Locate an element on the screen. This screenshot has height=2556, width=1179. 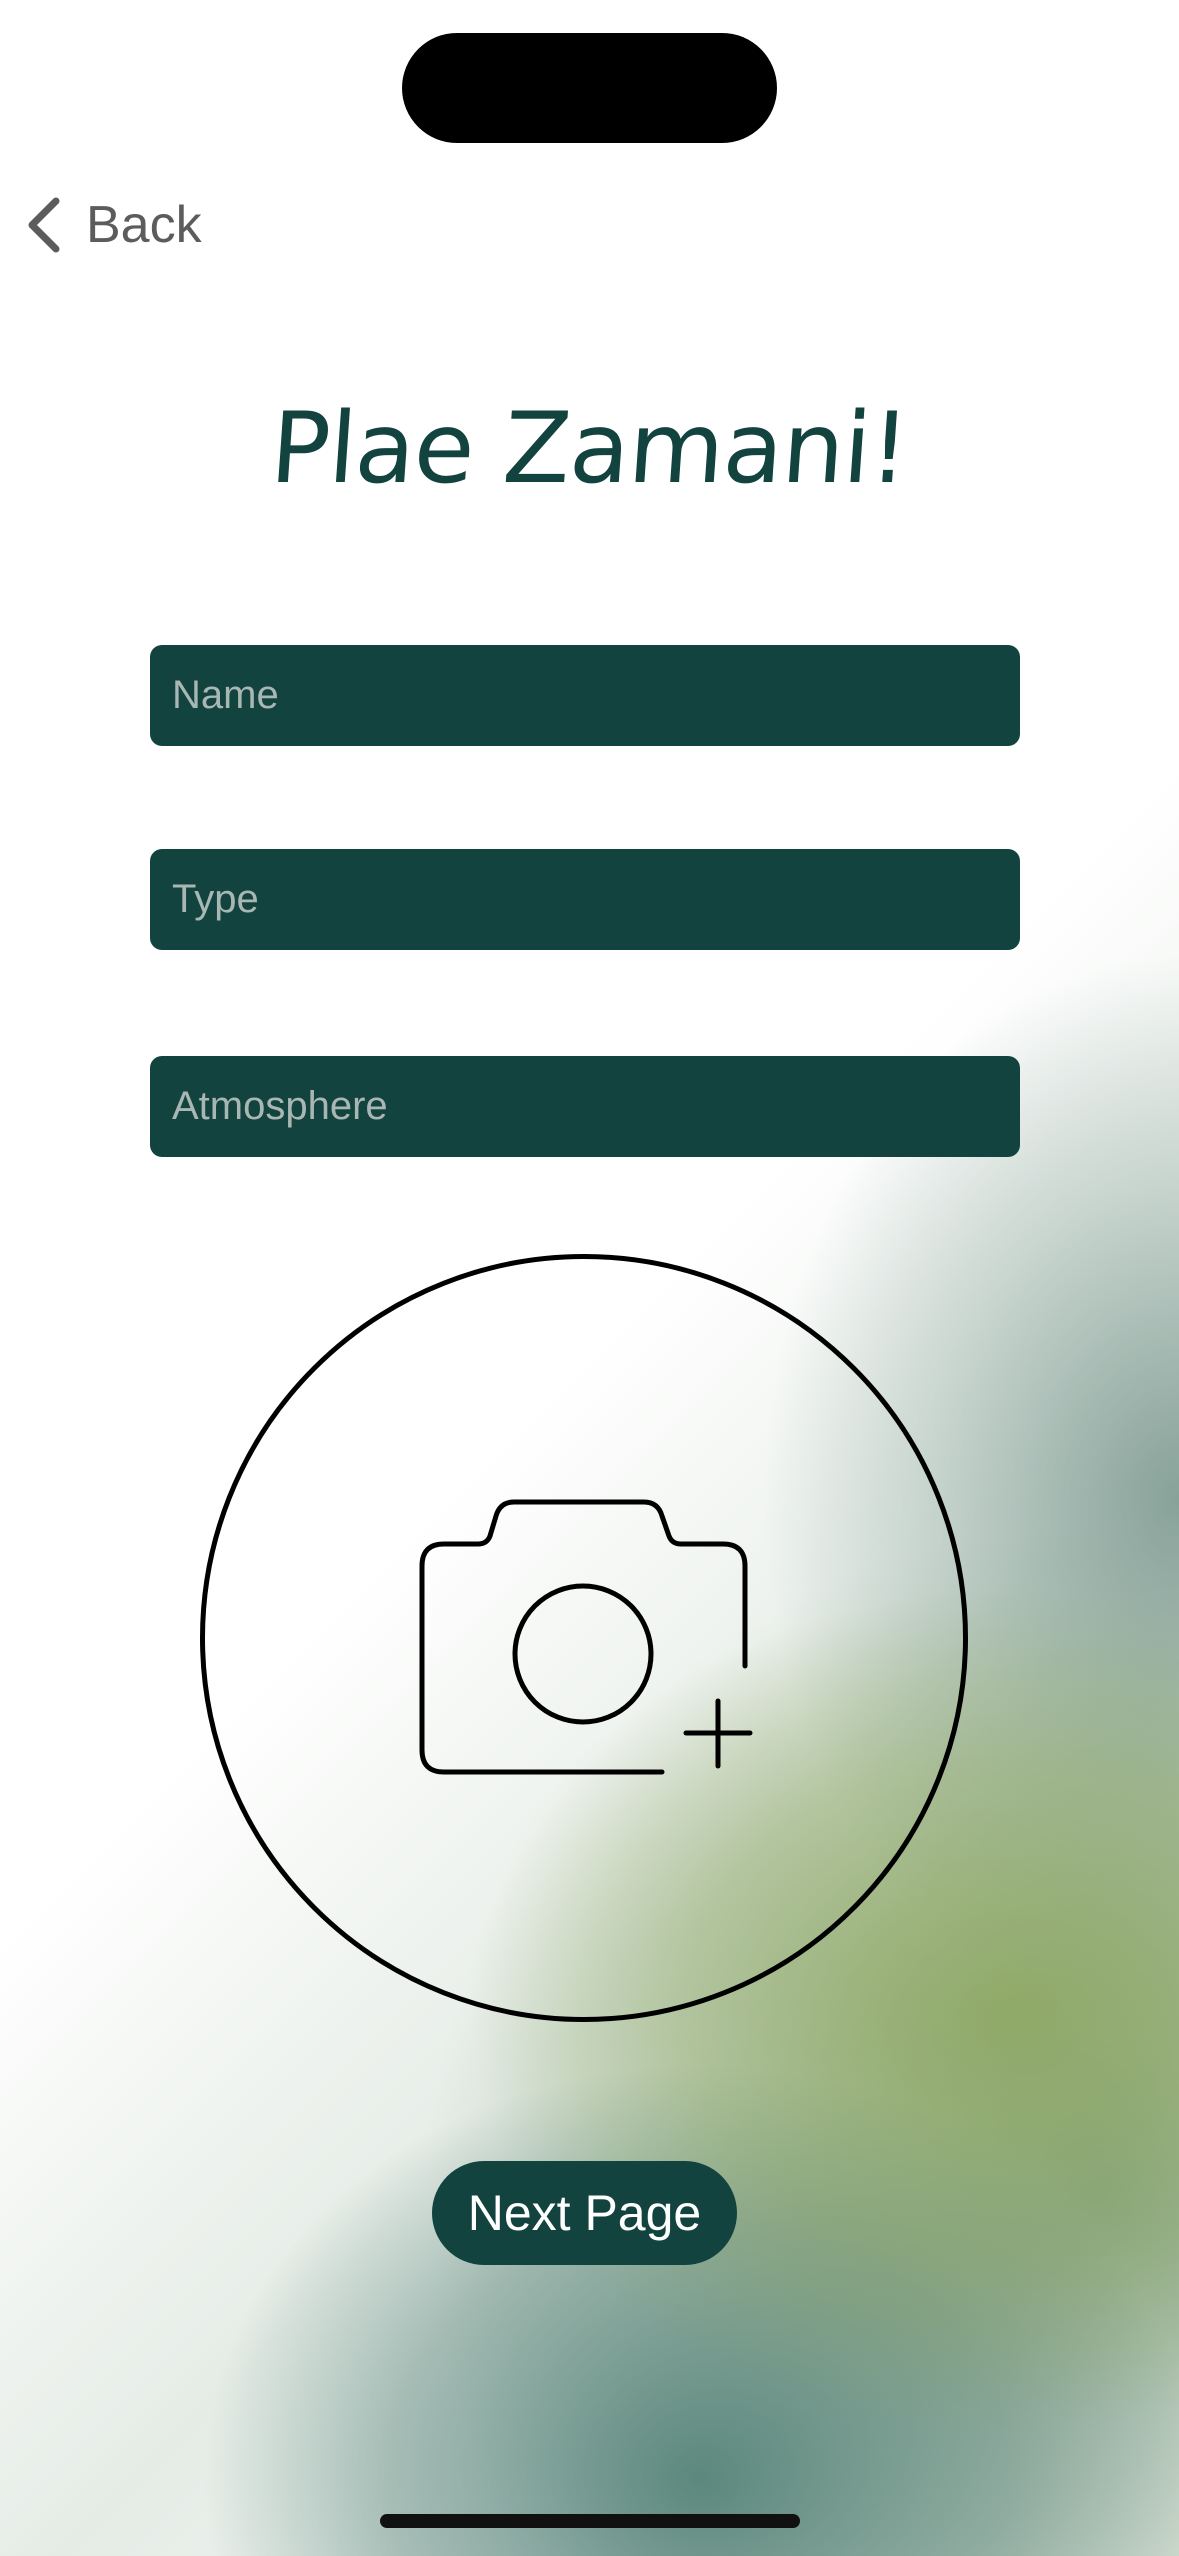
back-button: Back is located at coordinates (113, 225).